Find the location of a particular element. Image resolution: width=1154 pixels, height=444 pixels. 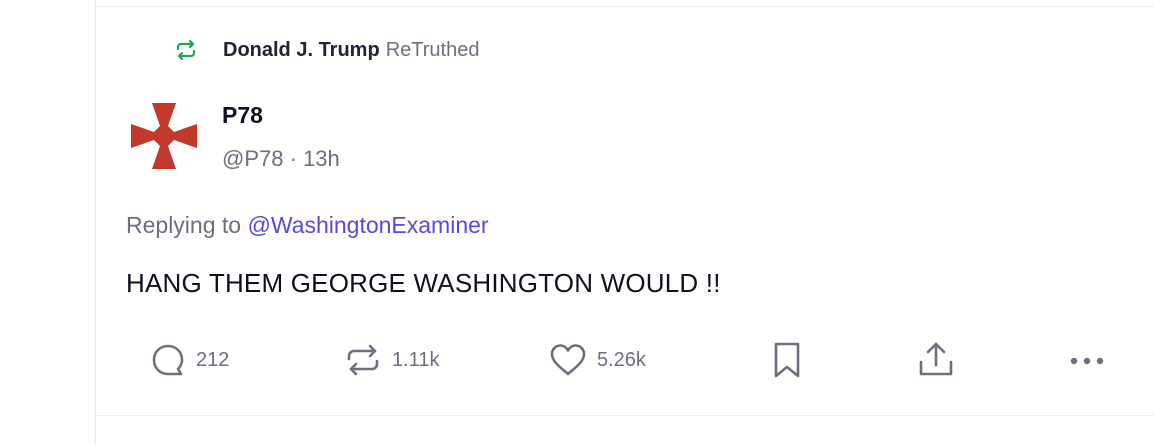

retruth-count: 1.11k is located at coordinates (416, 359).